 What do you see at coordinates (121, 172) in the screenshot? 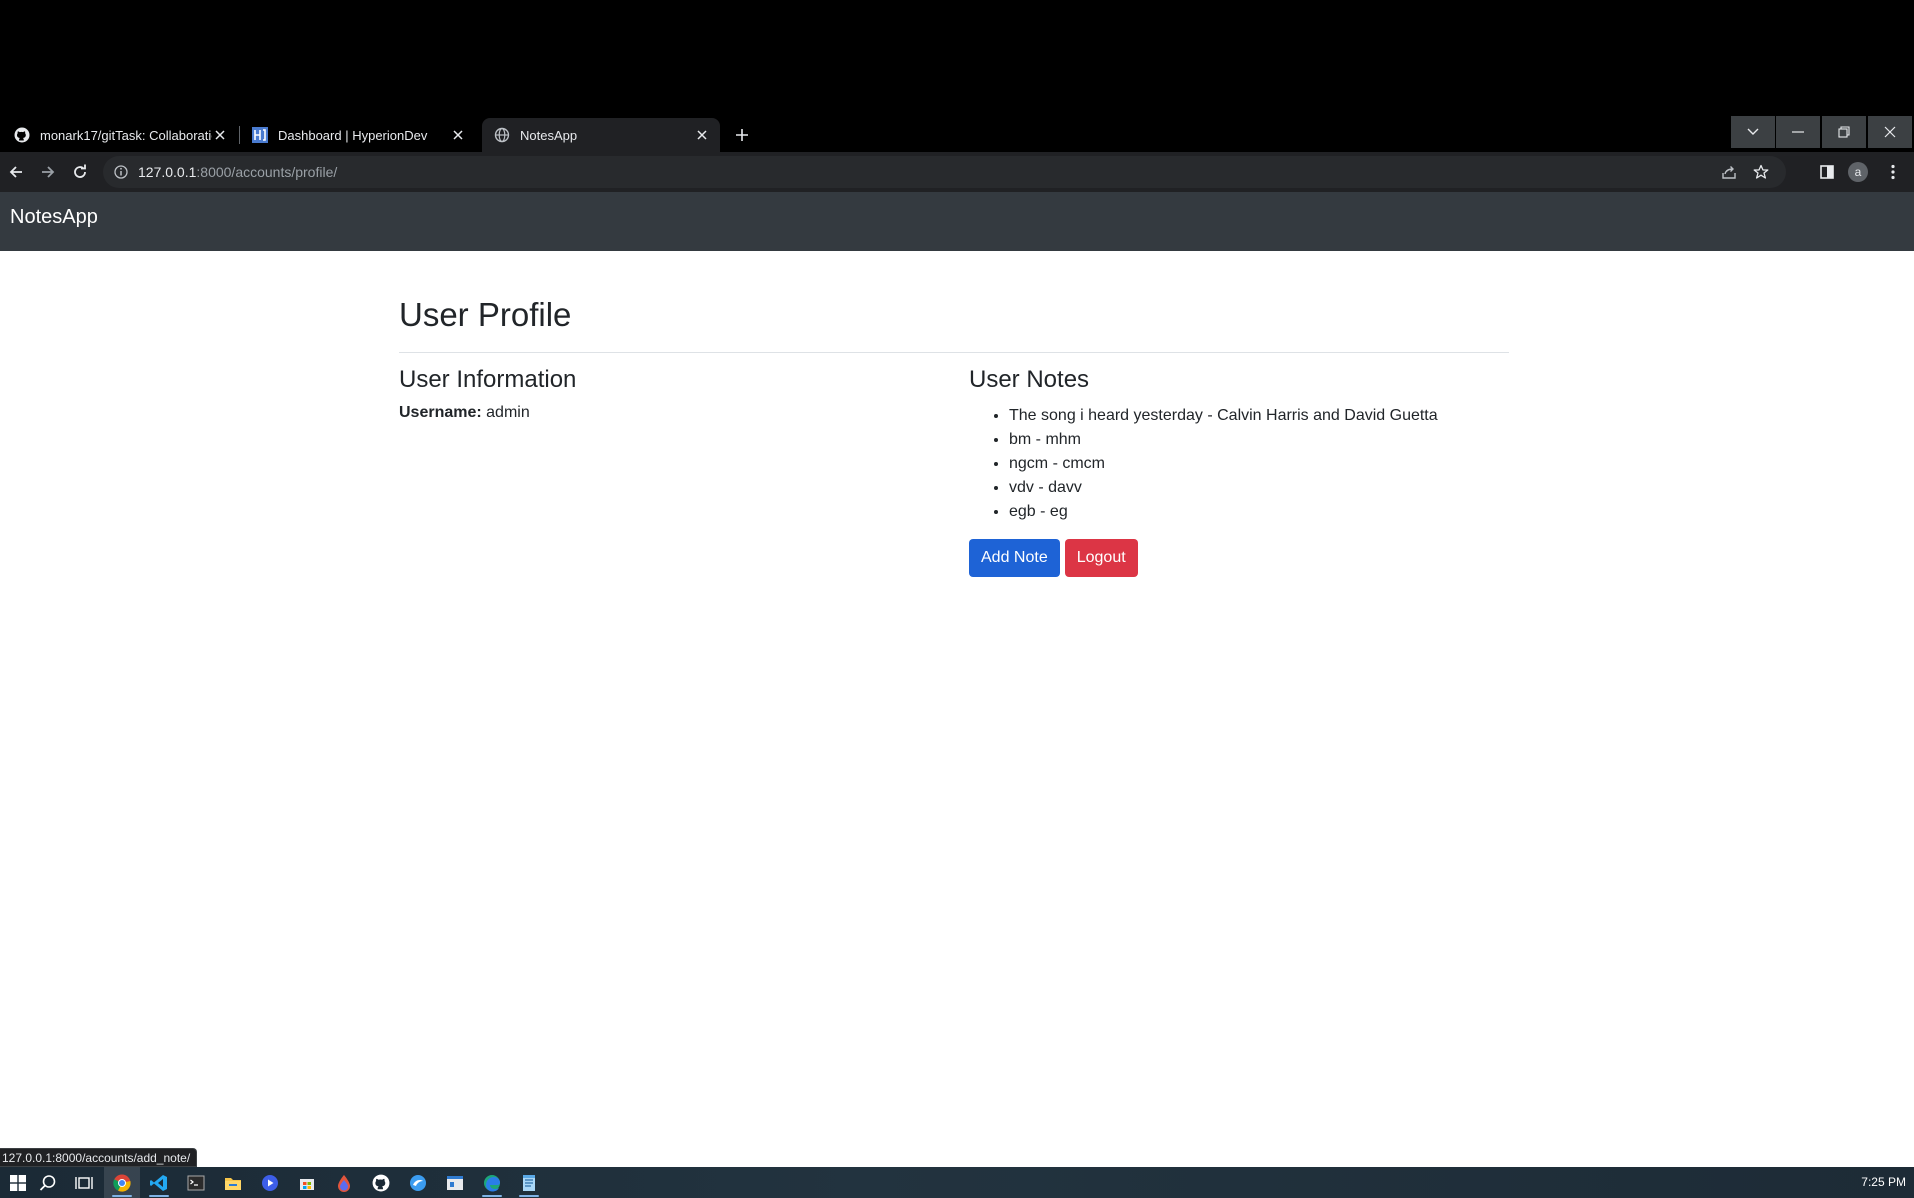
I see `info-icon` at bounding box center [121, 172].